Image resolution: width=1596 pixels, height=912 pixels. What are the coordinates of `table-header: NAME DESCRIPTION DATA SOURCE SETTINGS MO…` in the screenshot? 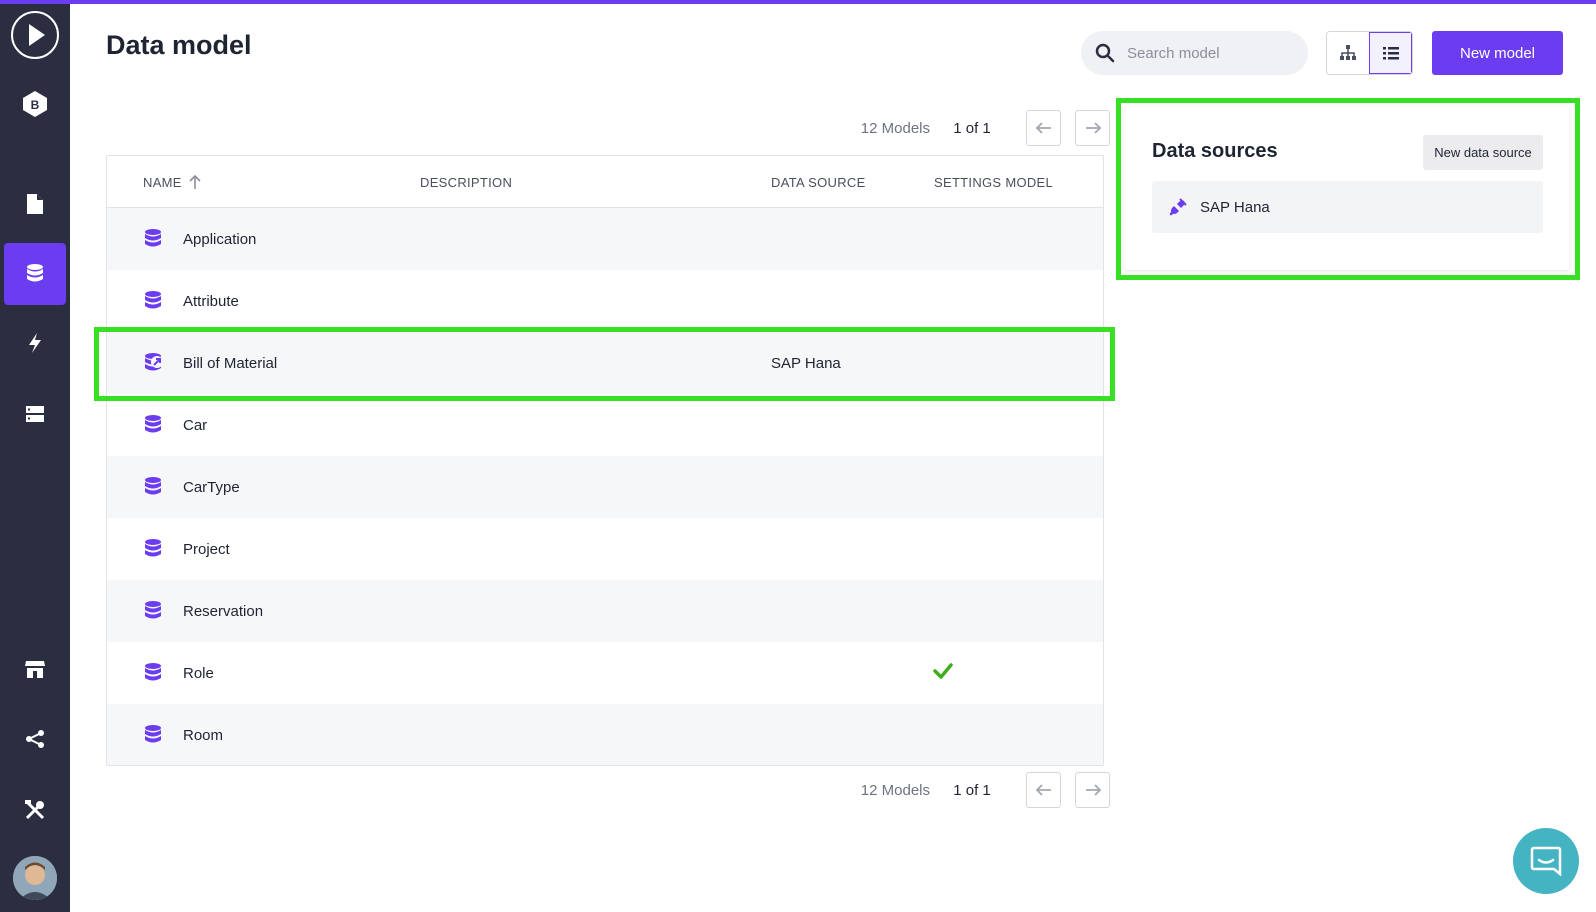 It's located at (605, 182).